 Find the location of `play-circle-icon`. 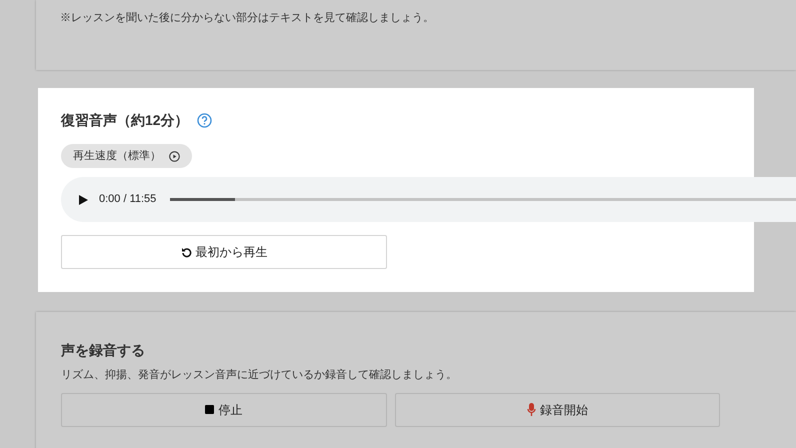

play-circle-icon is located at coordinates (174, 156).